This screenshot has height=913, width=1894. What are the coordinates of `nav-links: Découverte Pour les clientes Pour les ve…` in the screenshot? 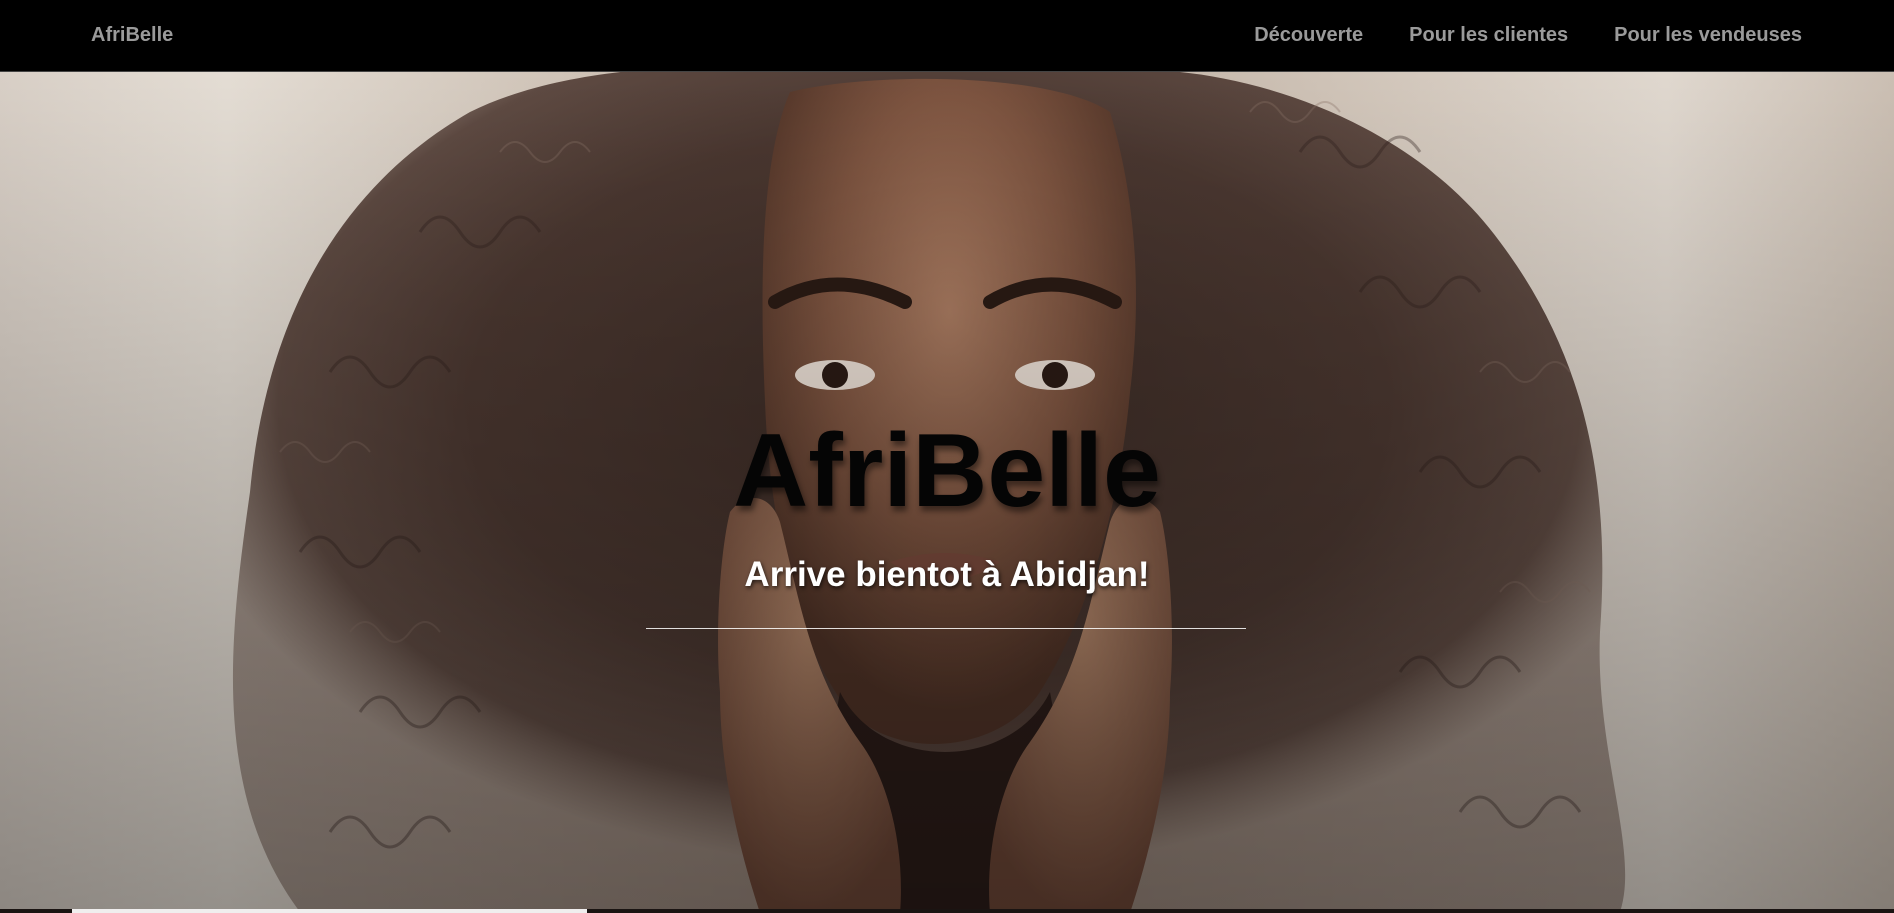 It's located at (1528, 35).